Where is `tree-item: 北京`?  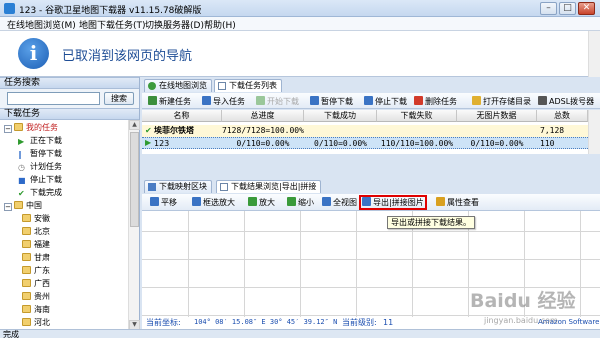
tree-item: 北京 is located at coordinates (36, 231).